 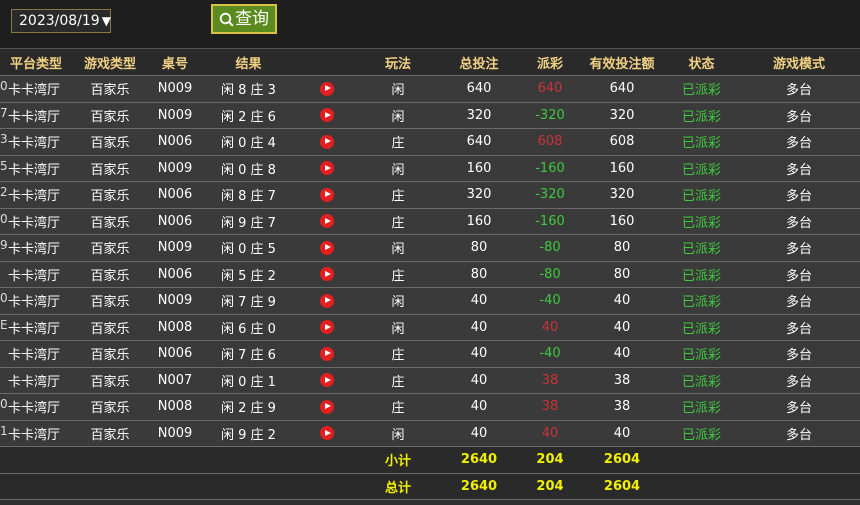 I want to click on payout-cell: -40, so click(x=550, y=301).